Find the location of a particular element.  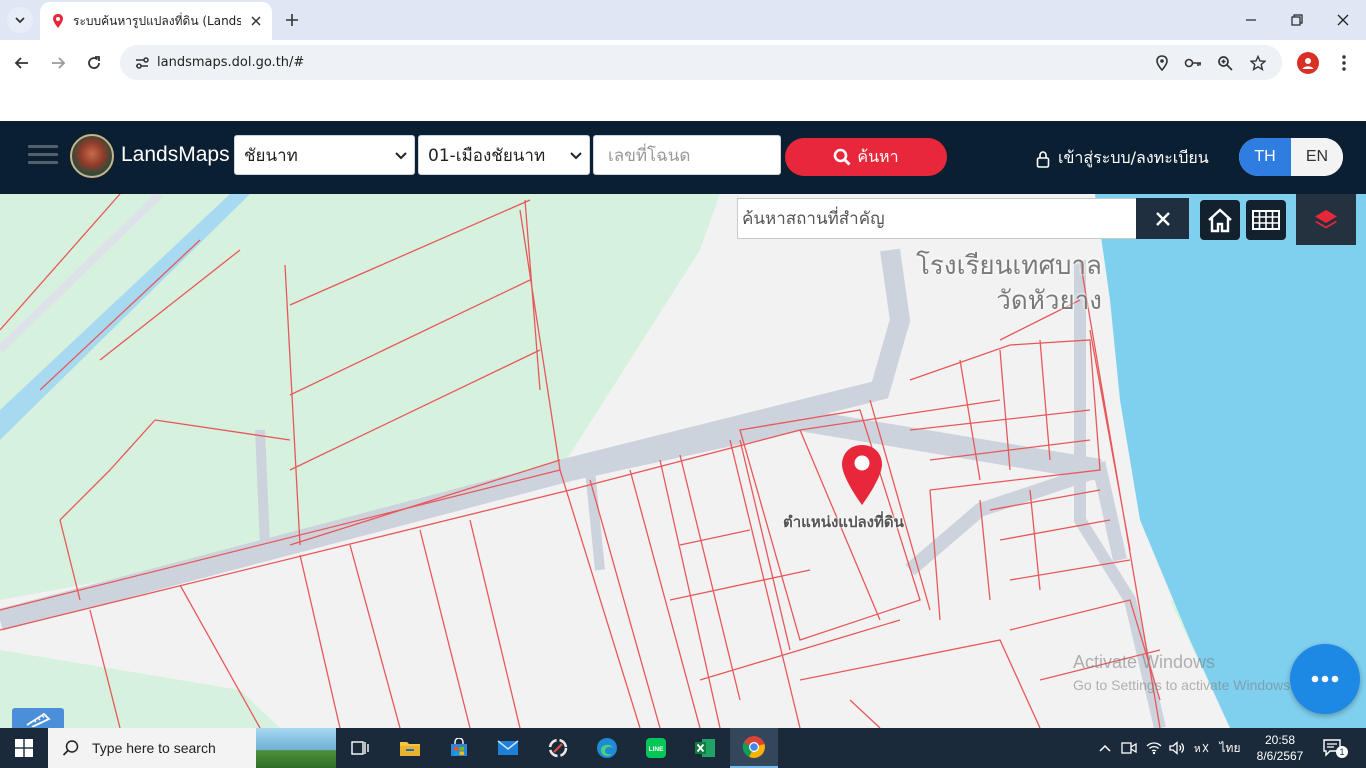

start-button is located at coordinates (24, 748).